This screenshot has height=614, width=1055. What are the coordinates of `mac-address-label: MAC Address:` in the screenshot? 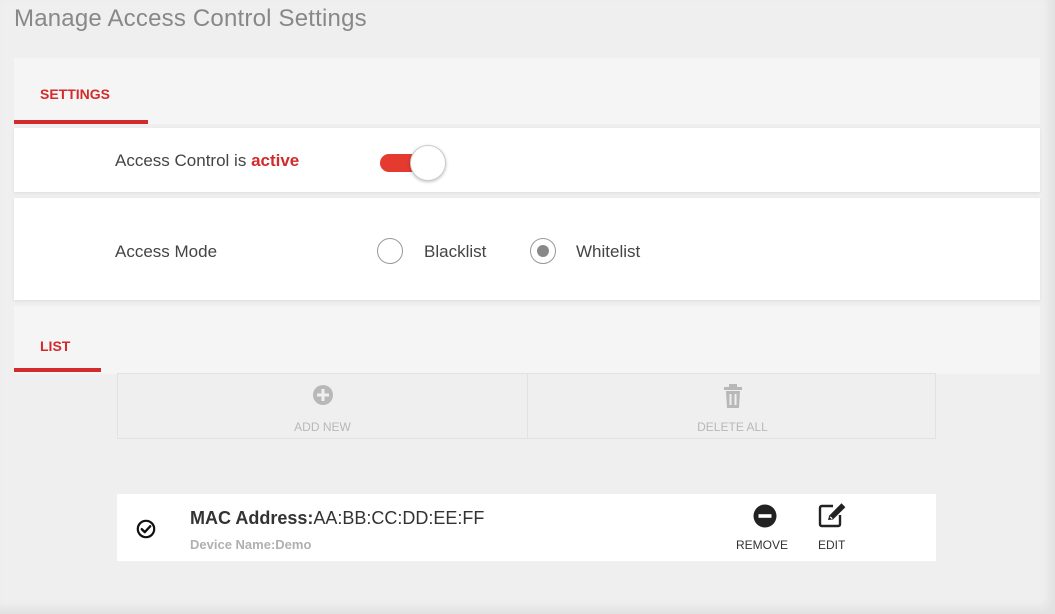 It's located at (252, 518).